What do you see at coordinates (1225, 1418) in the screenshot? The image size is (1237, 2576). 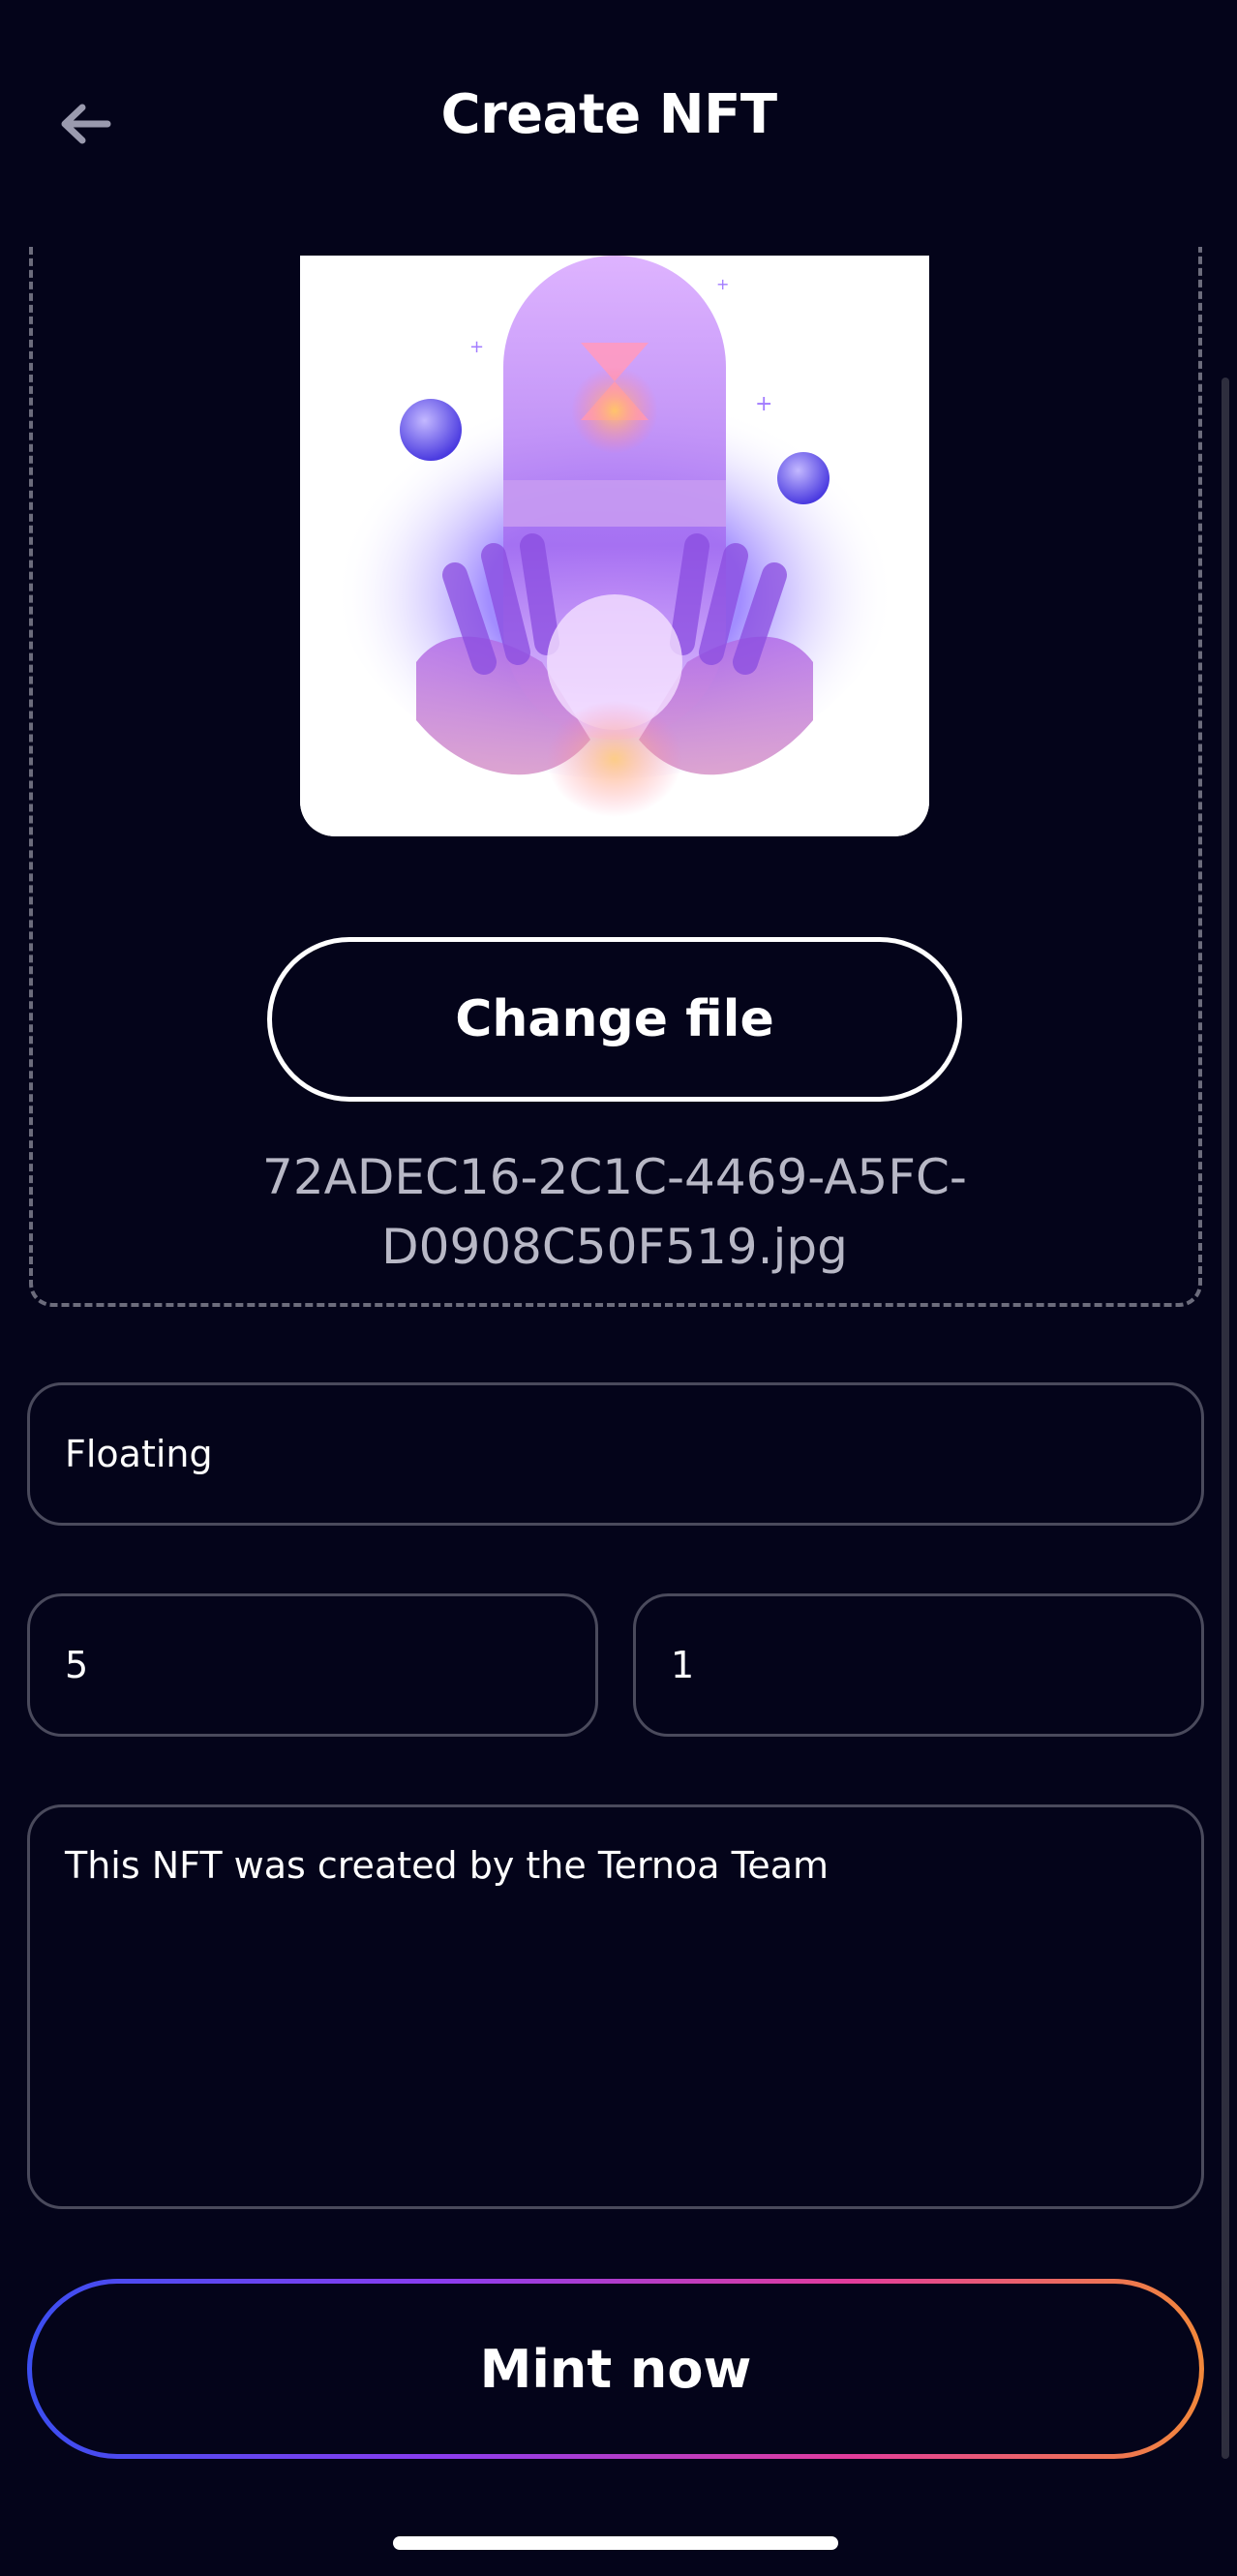 I see `scrollbar` at bounding box center [1225, 1418].